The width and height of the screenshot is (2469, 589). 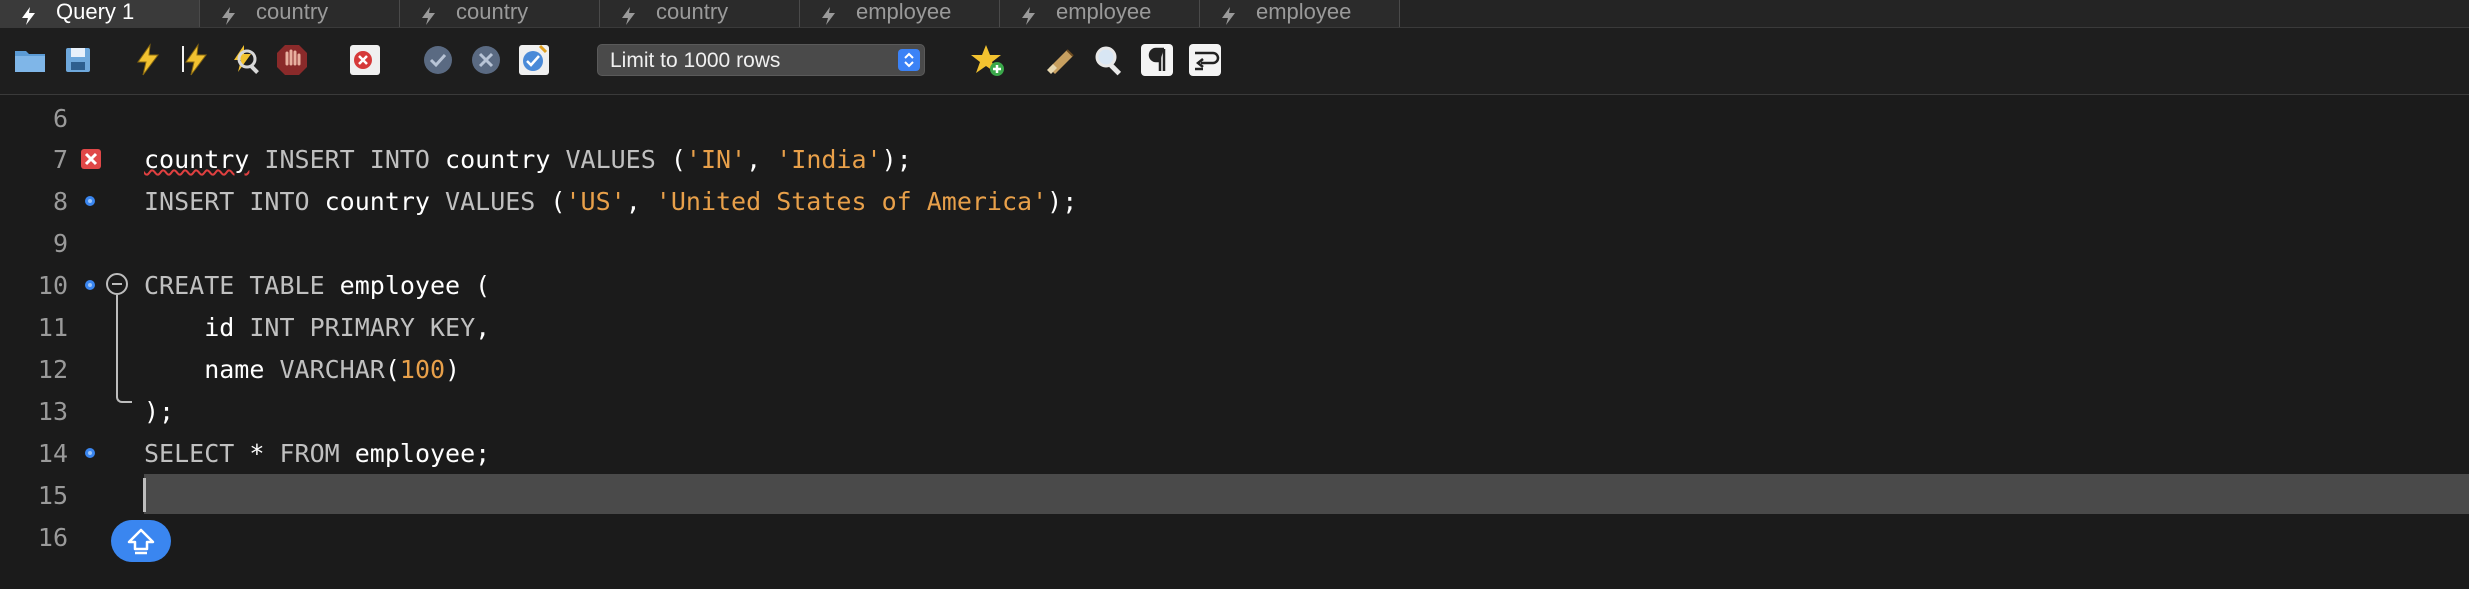 What do you see at coordinates (52, 327) in the screenshot?
I see `line-number: 11` at bounding box center [52, 327].